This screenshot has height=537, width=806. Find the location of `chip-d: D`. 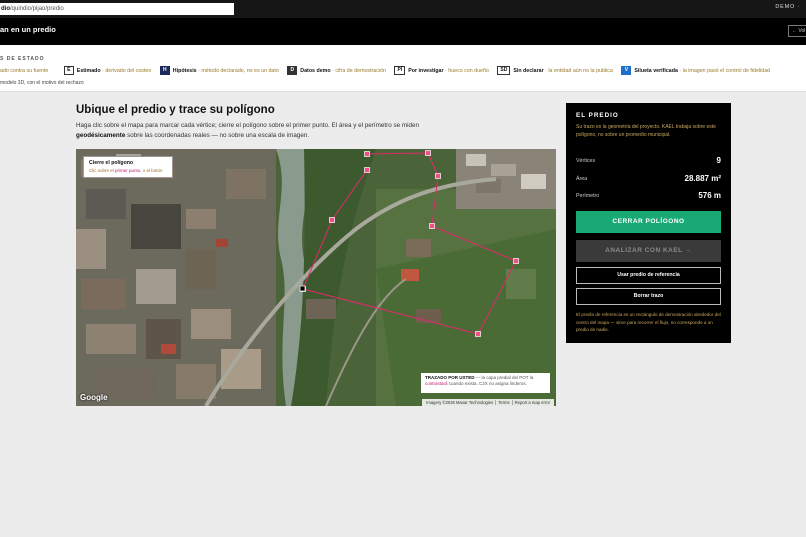

chip-d: D is located at coordinates (292, 70).